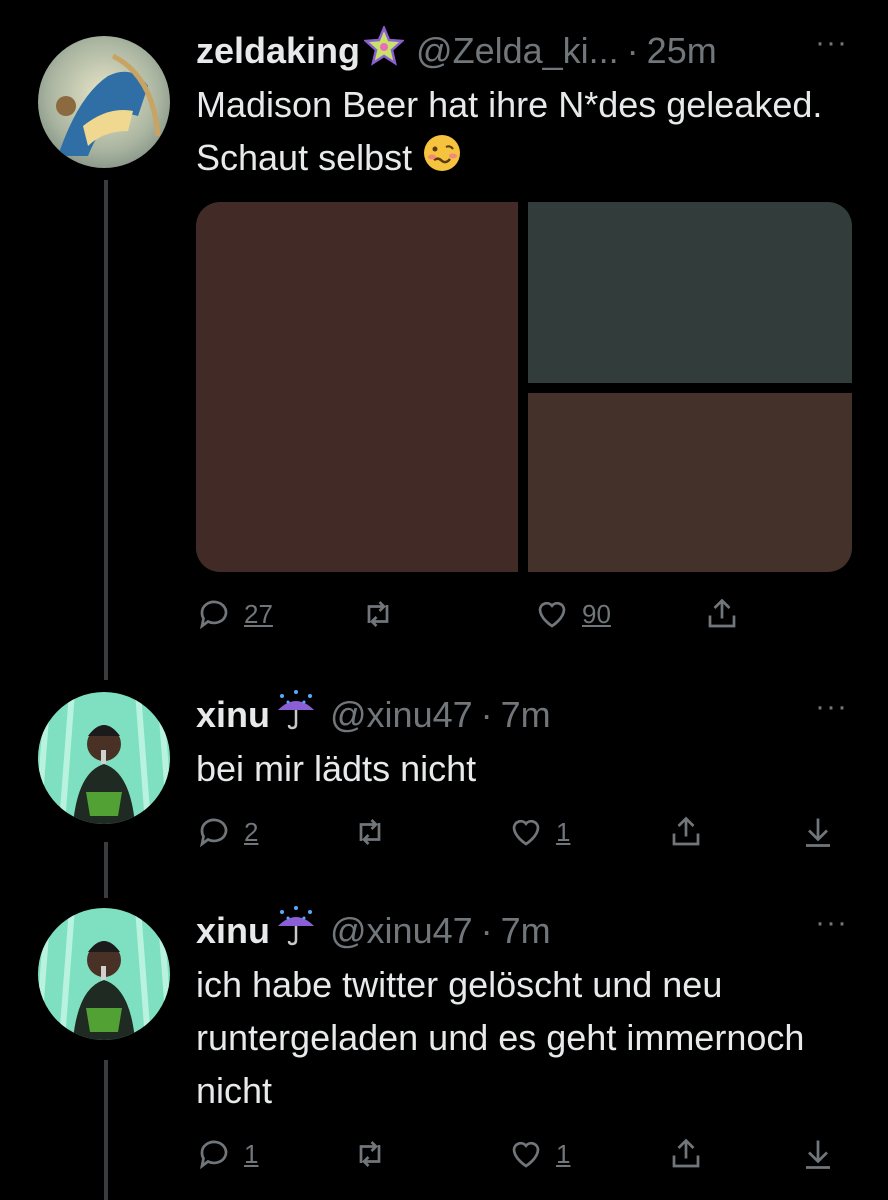 This screenshot has height=1200, width=888. Describe the element at coordinates (572, 614) in the screenshot. I see `like-button: 90` at that location.